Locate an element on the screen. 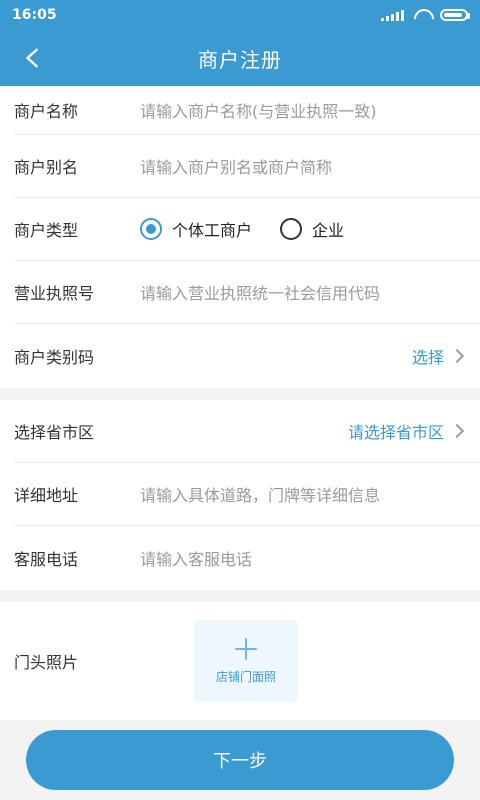 The image size is (480, 800). merchant-alias-label: 商户别名 is located at coordinates (46, 167).